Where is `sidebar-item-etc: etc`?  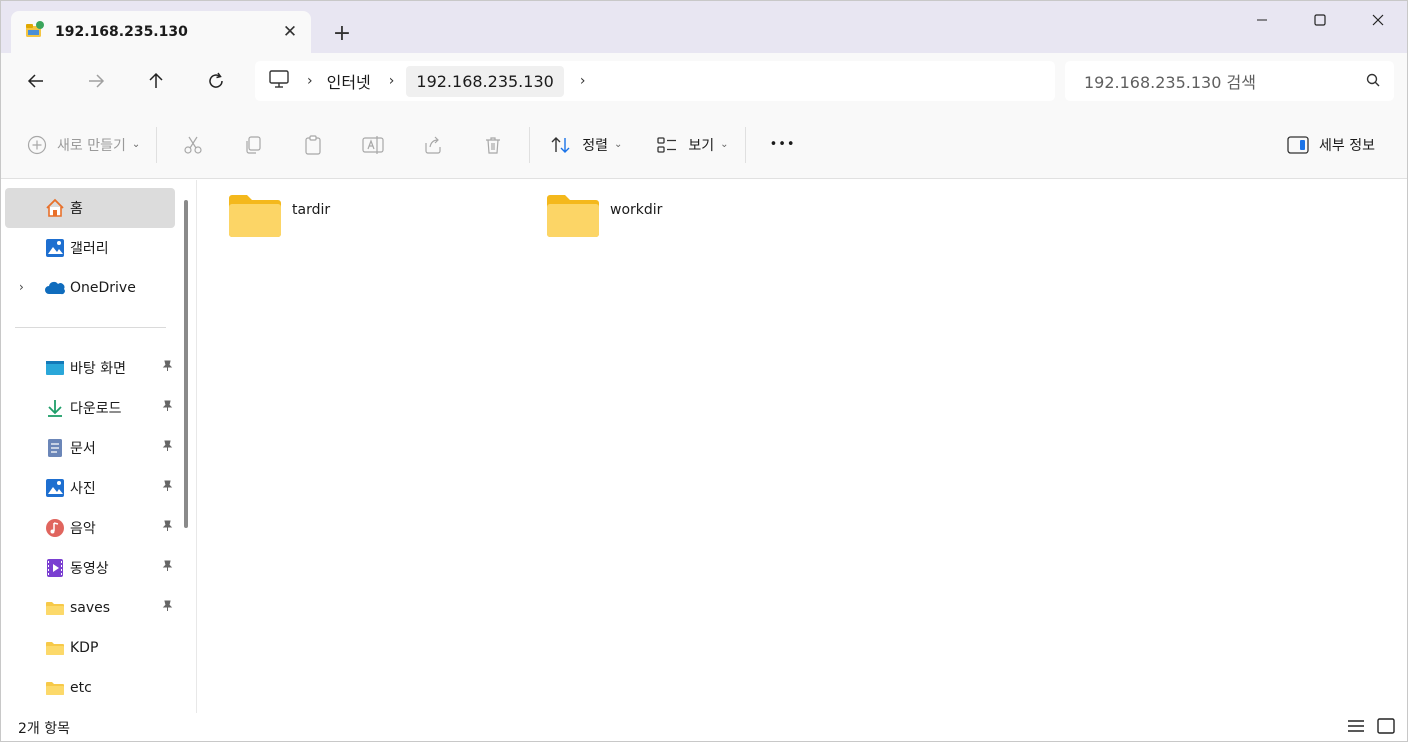
sidebar-item-etc: etc is located at coordinates (90, 688).